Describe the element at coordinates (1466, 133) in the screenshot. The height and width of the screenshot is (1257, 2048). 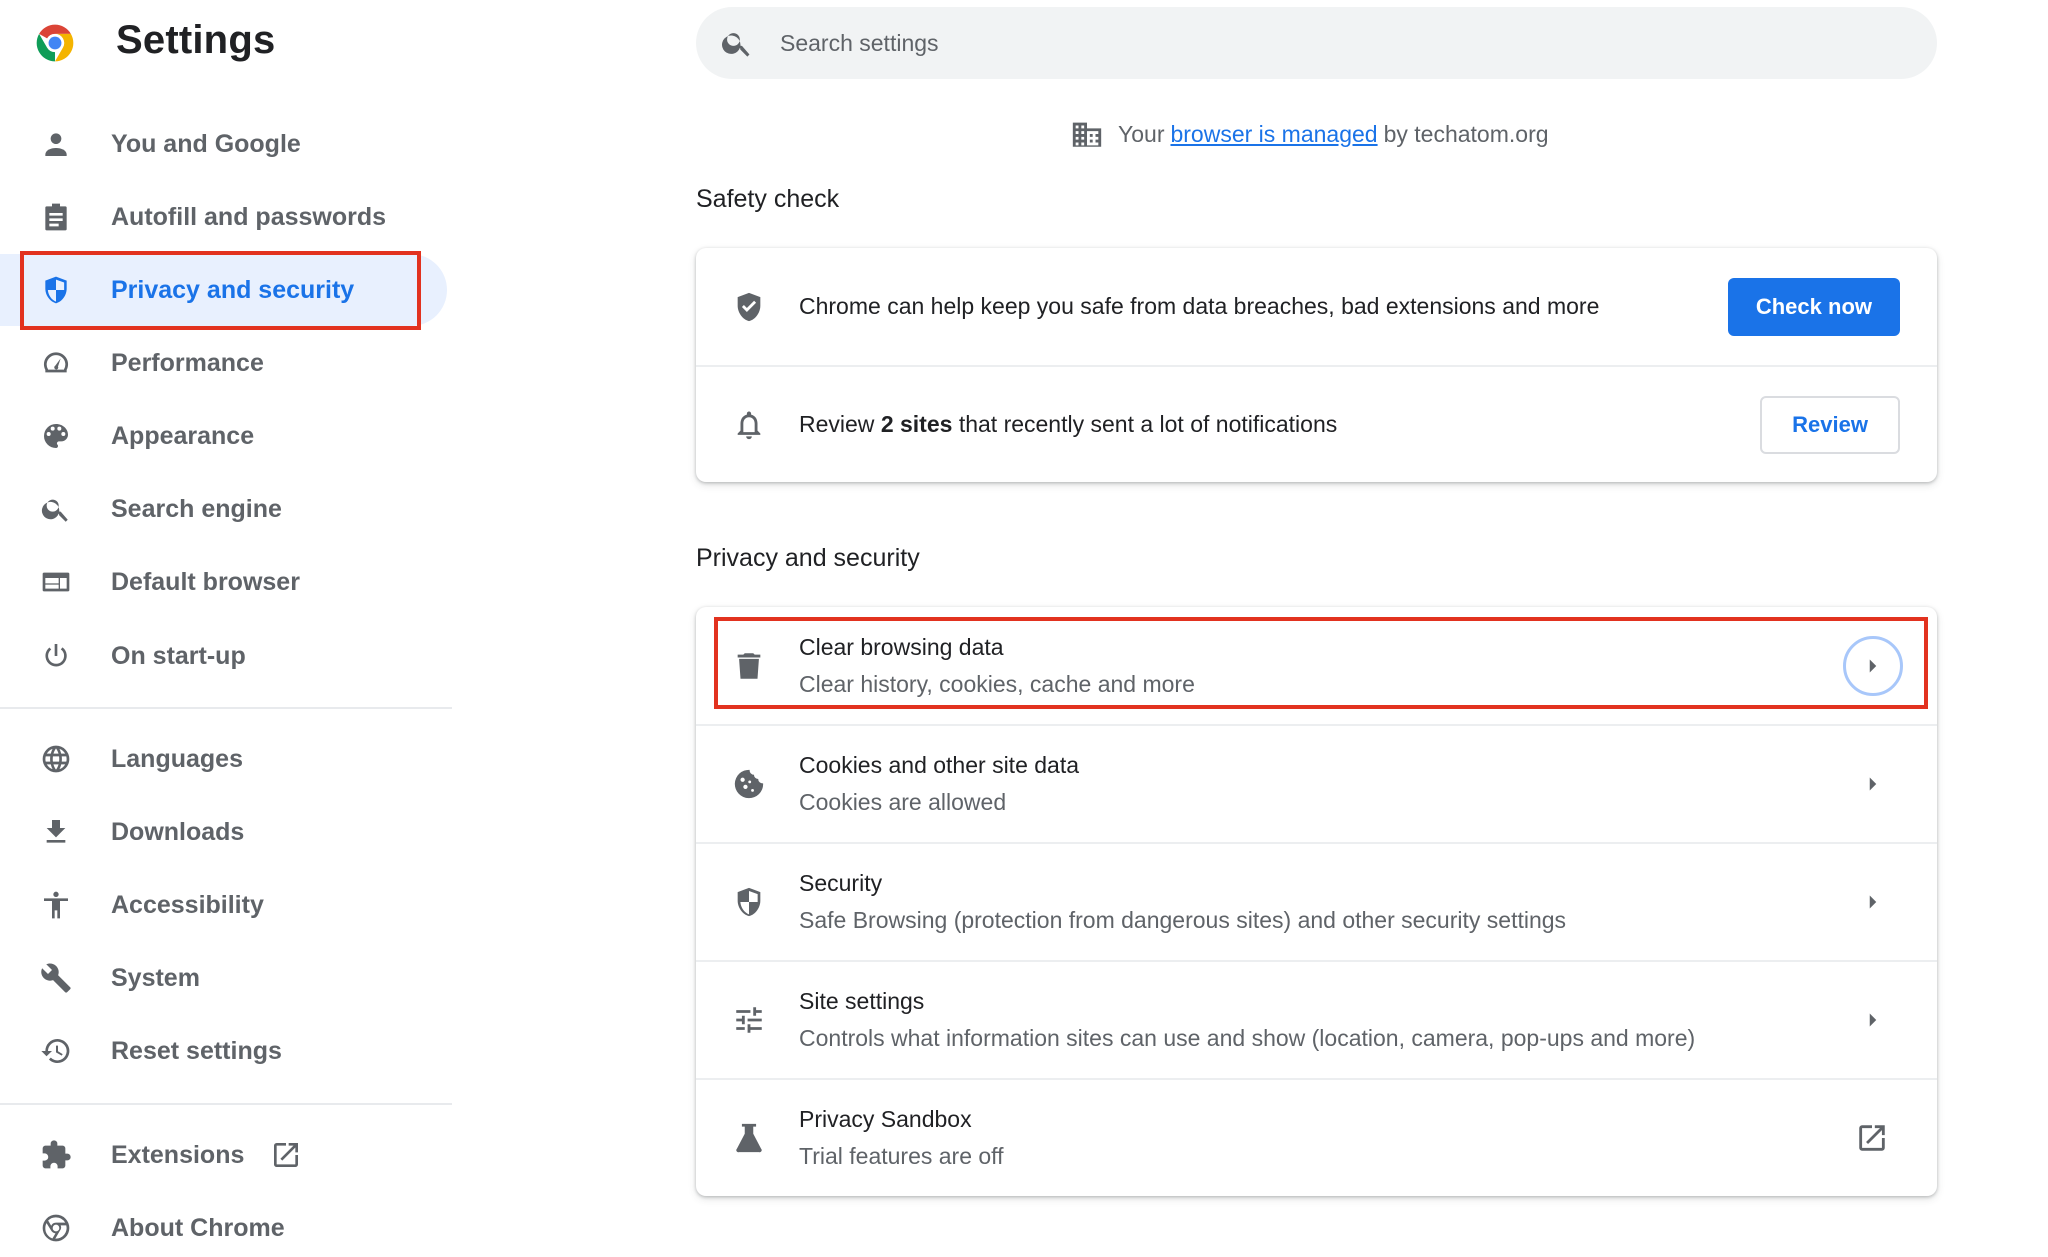
I see `managed-suffix: by techatom.org` at that location.